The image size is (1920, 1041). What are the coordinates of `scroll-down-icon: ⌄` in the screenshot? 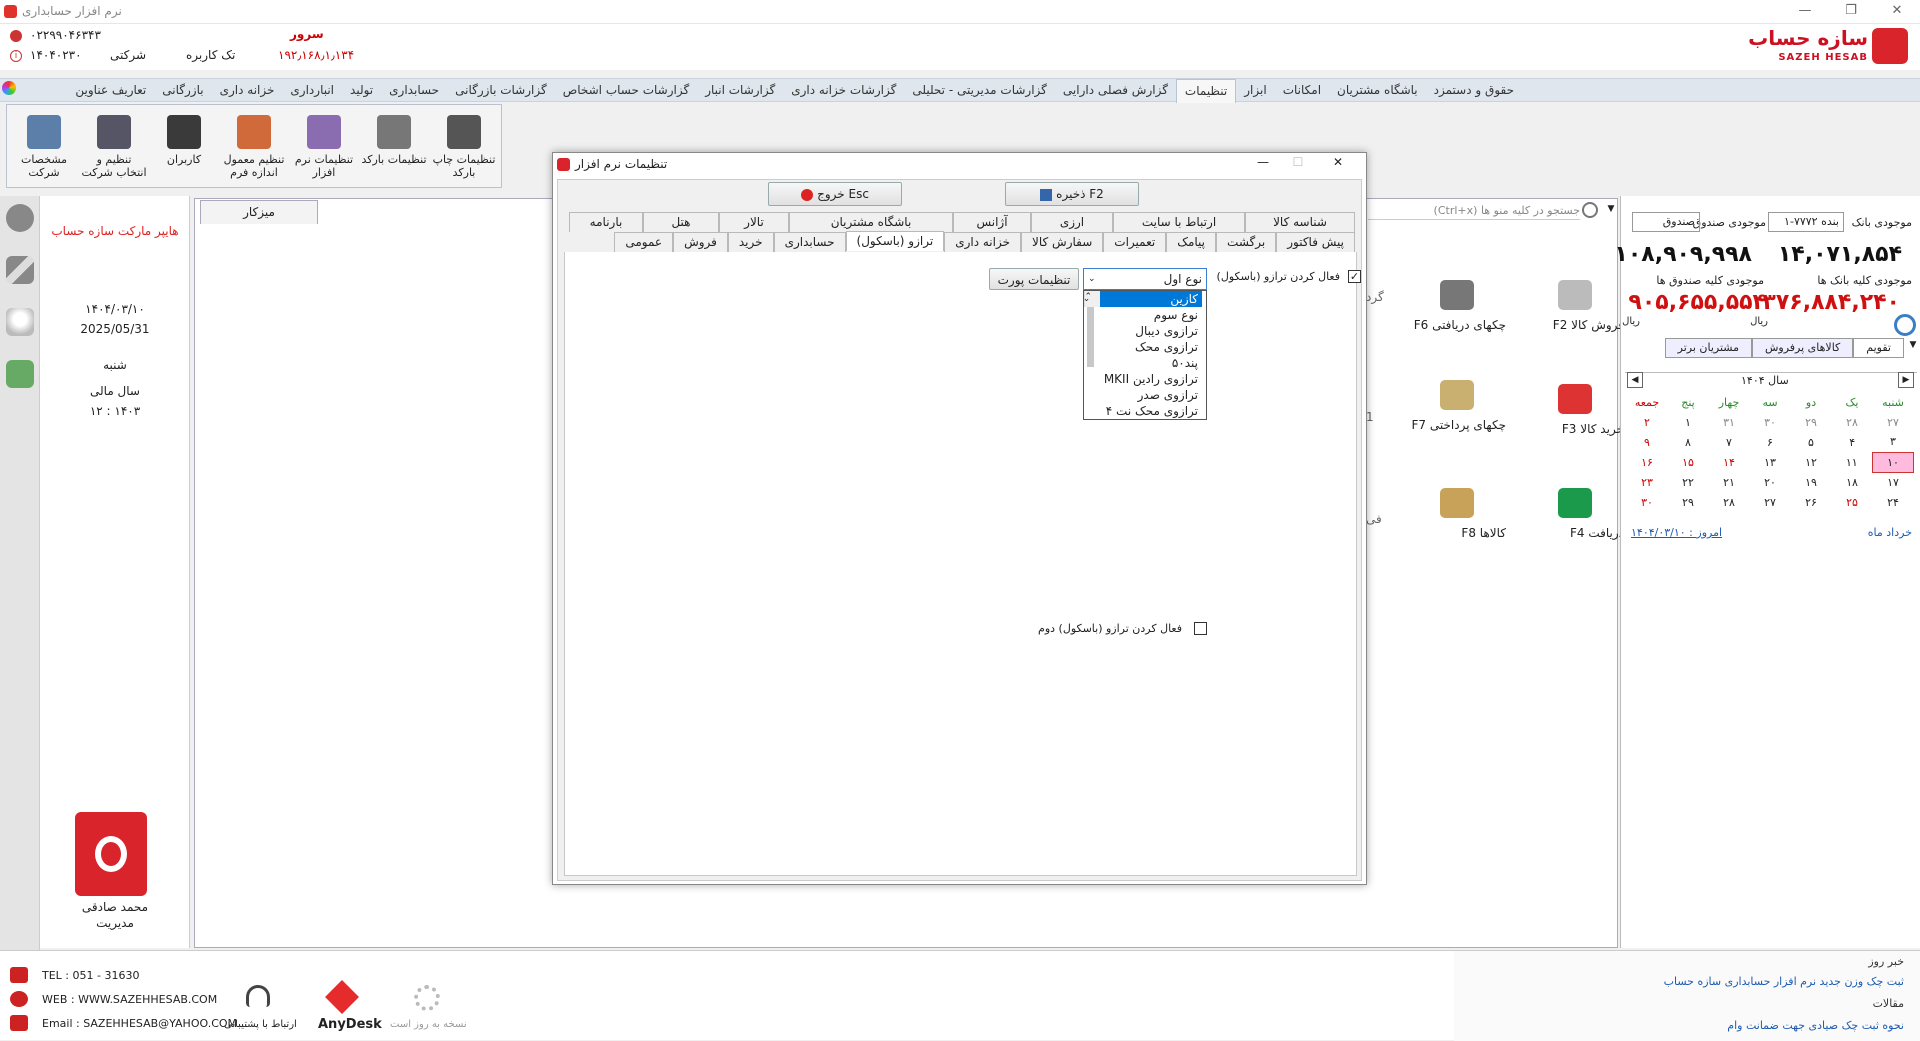 It's located at (1088, 299).